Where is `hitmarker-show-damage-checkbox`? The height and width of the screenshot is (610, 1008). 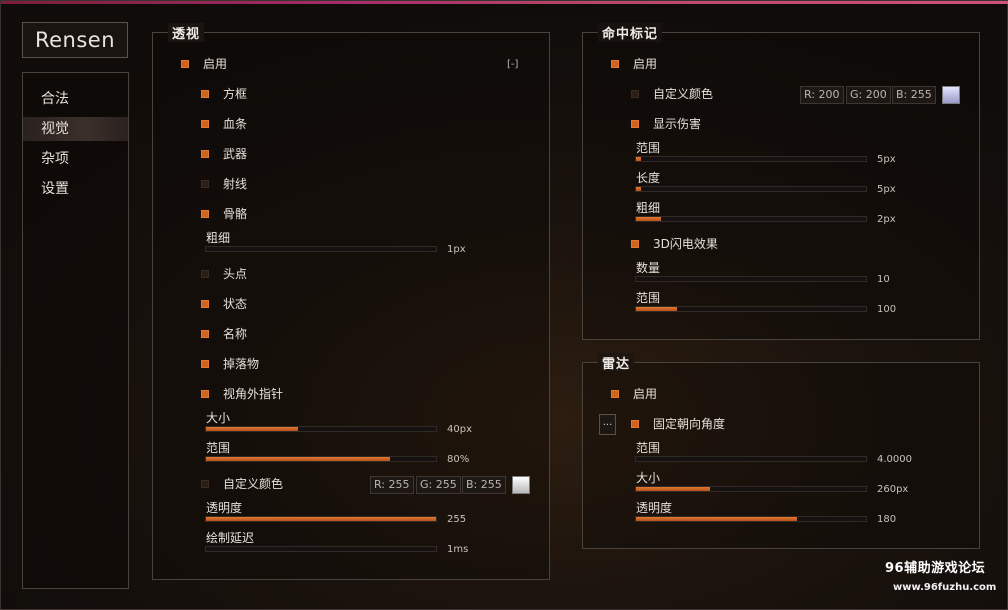
hitmarker-show-damage-checkbox is located at coordinates (635, 124).